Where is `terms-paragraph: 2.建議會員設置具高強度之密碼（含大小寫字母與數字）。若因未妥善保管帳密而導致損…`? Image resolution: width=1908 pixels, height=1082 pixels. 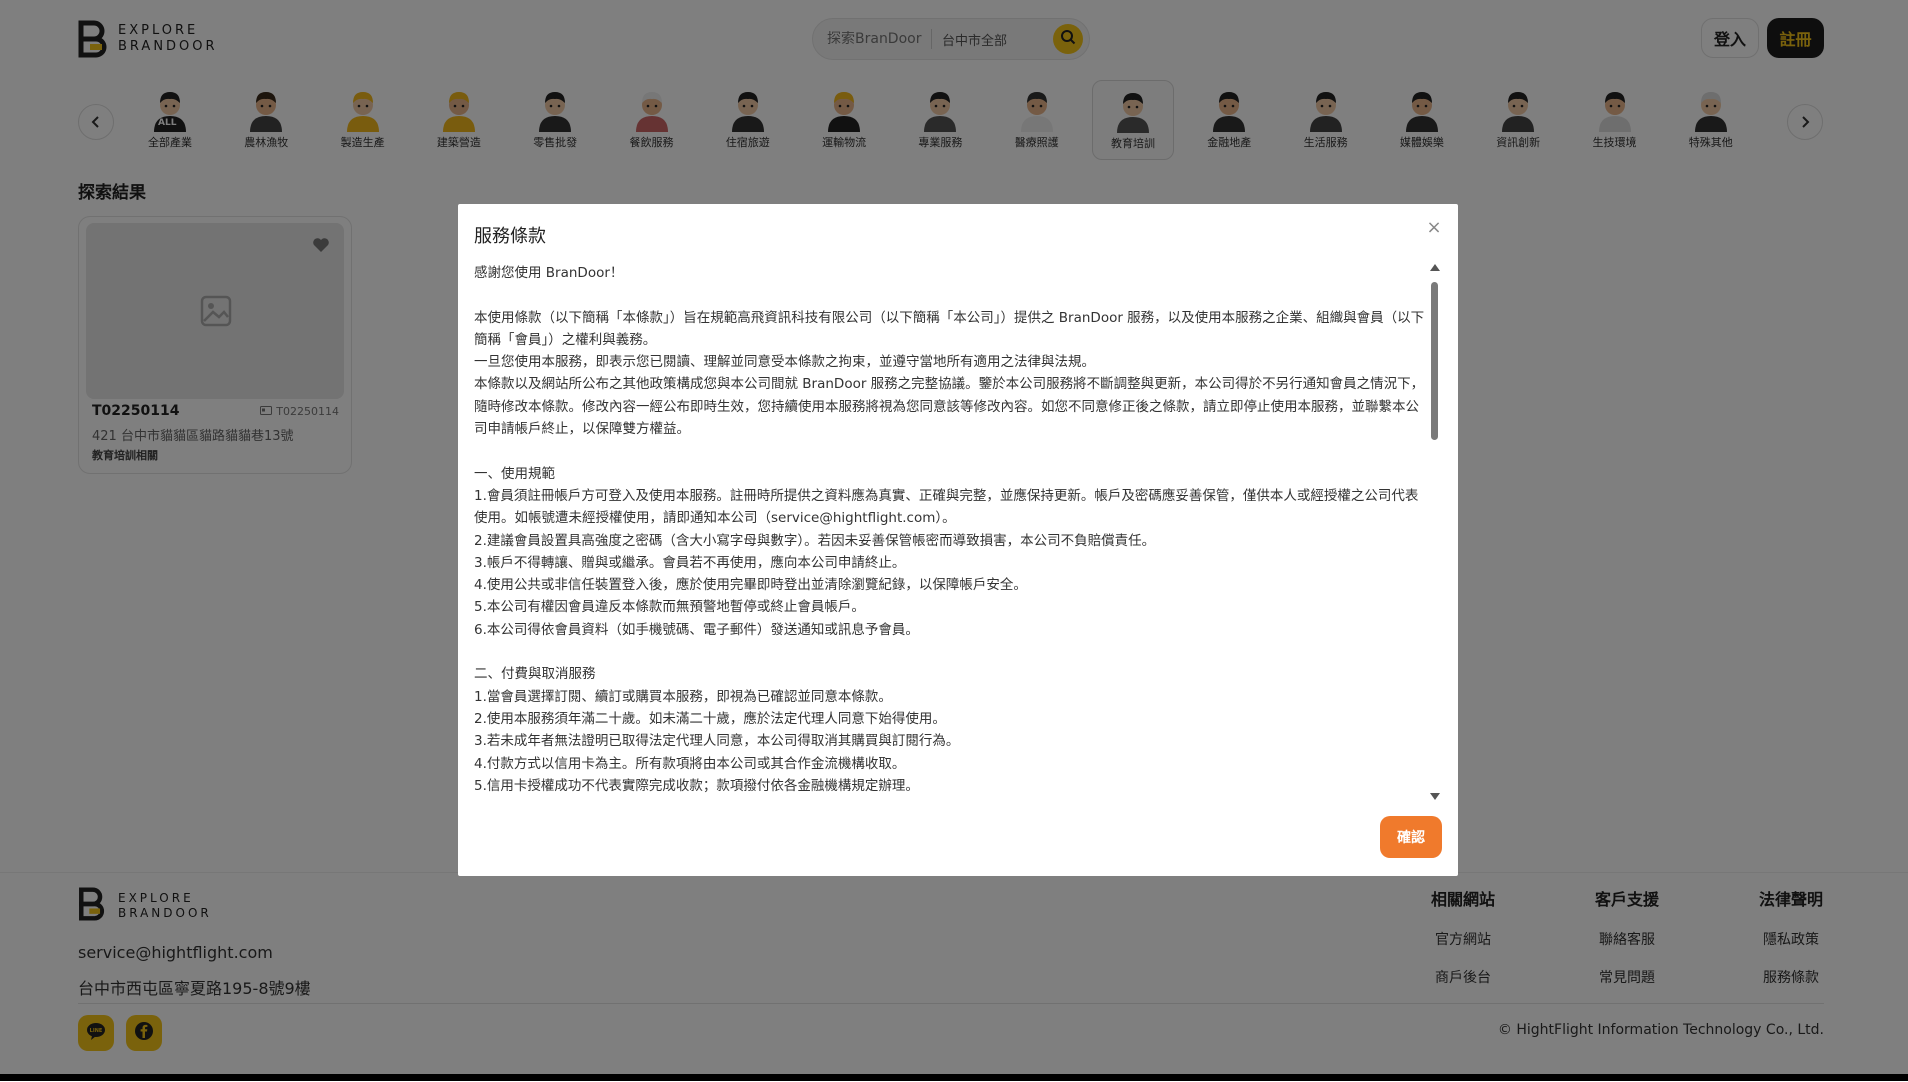
terms-paragraph: 2.建議會員設置具高強度之密碼（含大小寫字母與數字）。若因未妥善保管帳密而導致損… is located at coordinates (815, 540).